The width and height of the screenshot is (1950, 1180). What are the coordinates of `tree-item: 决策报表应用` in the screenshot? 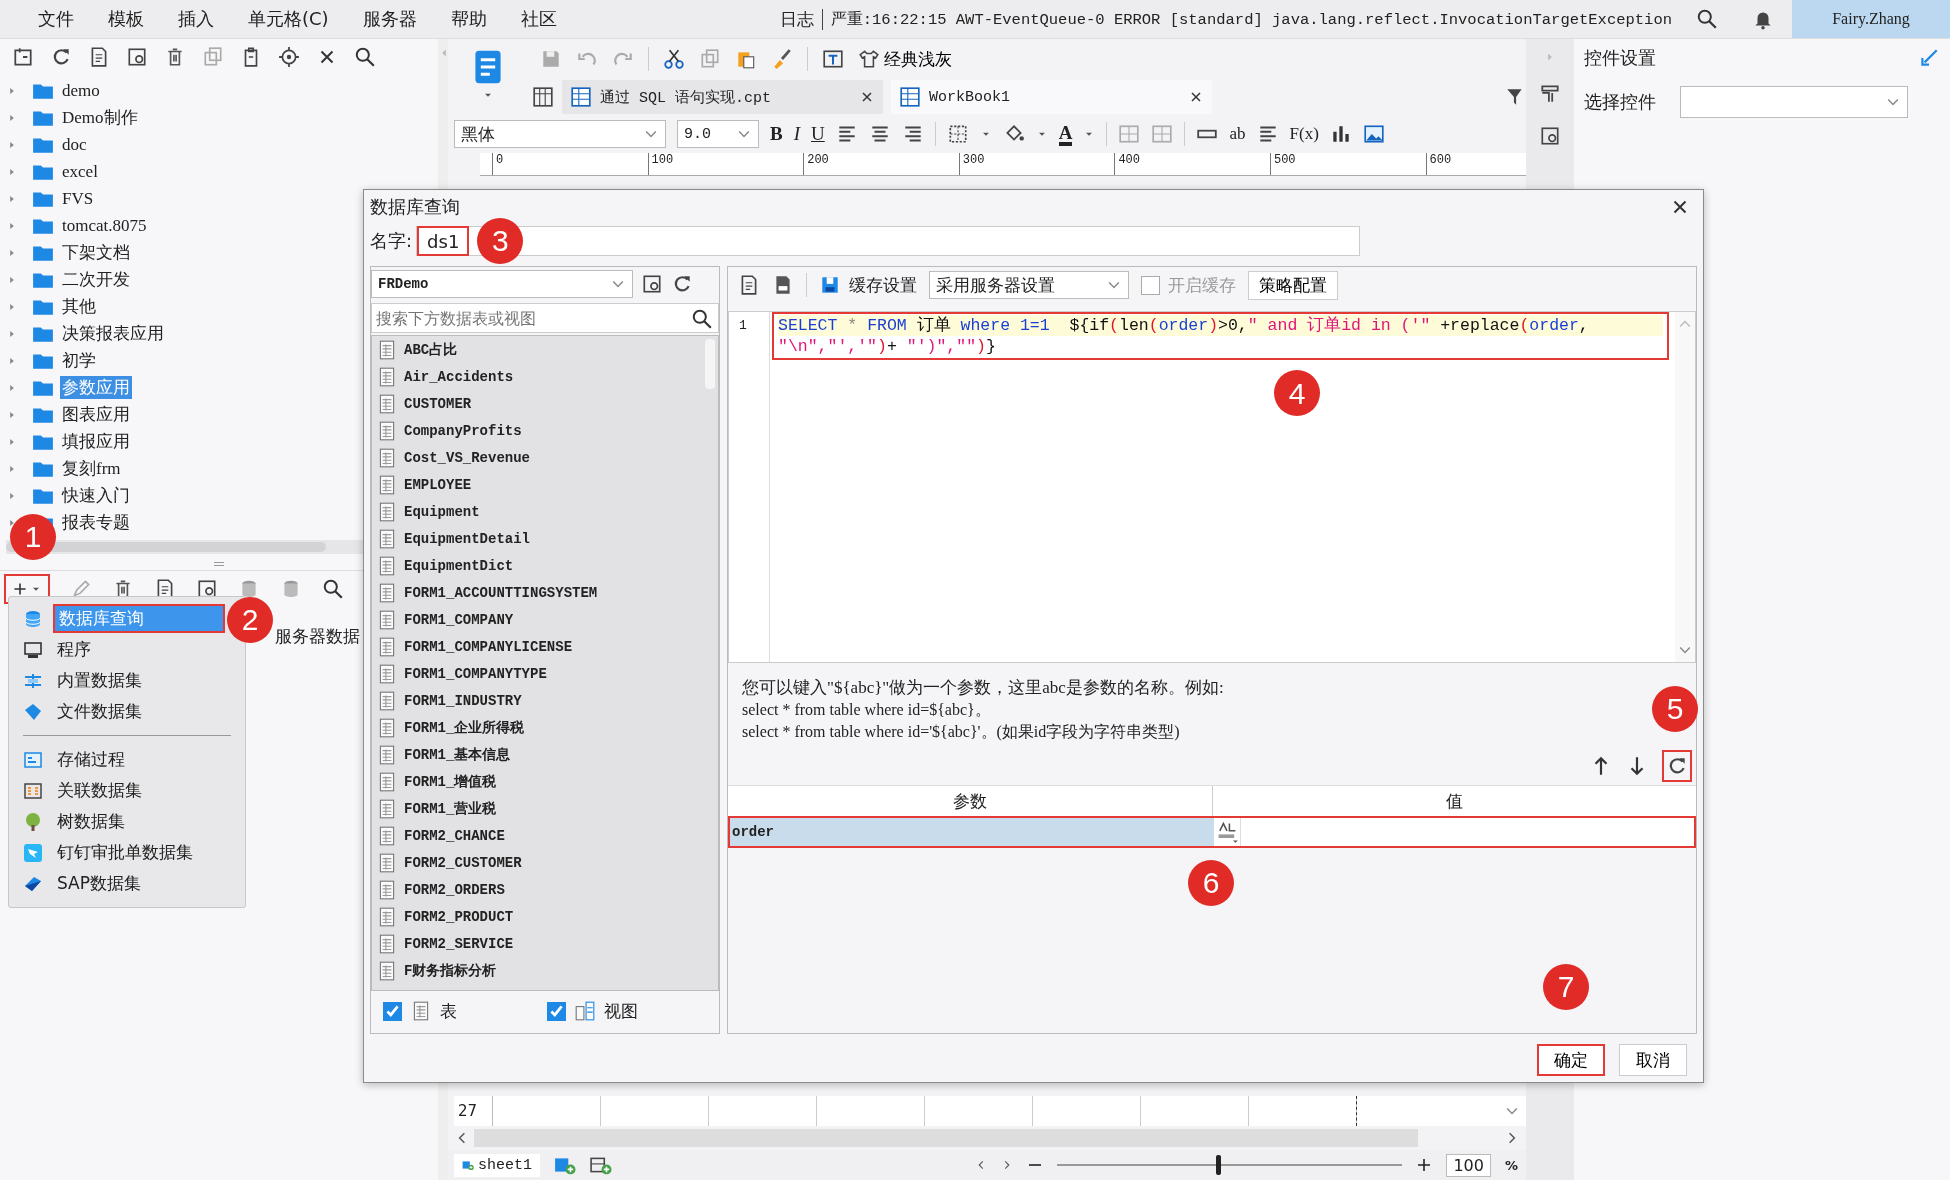 It's located at (113, 333).